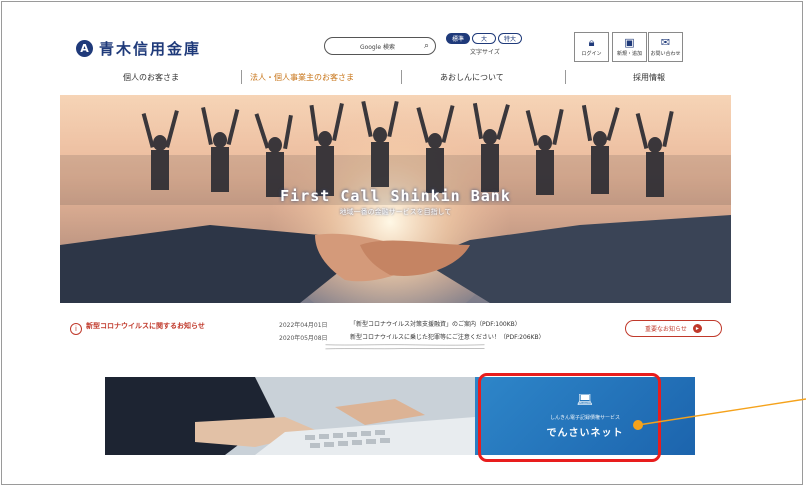 The image size is (806, 487). Describe the element at coordinates (649, 77) in the screenshot. I see `nav-recruit: 採用情報` at that location.